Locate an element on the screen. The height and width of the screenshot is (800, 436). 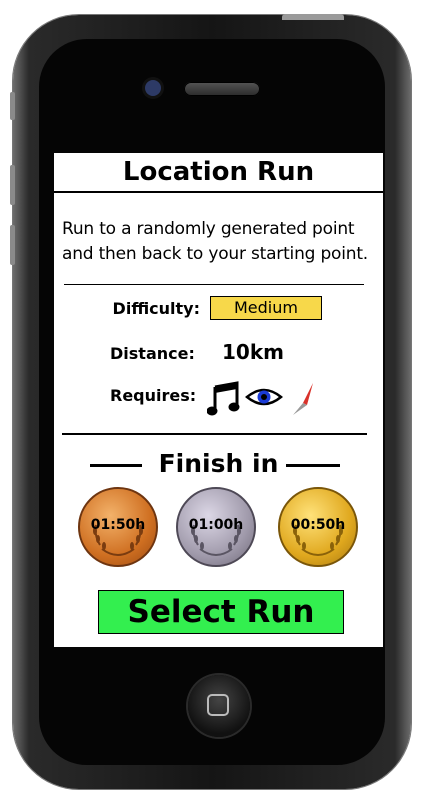
volume-down-button is located at coordinates (12, 245).